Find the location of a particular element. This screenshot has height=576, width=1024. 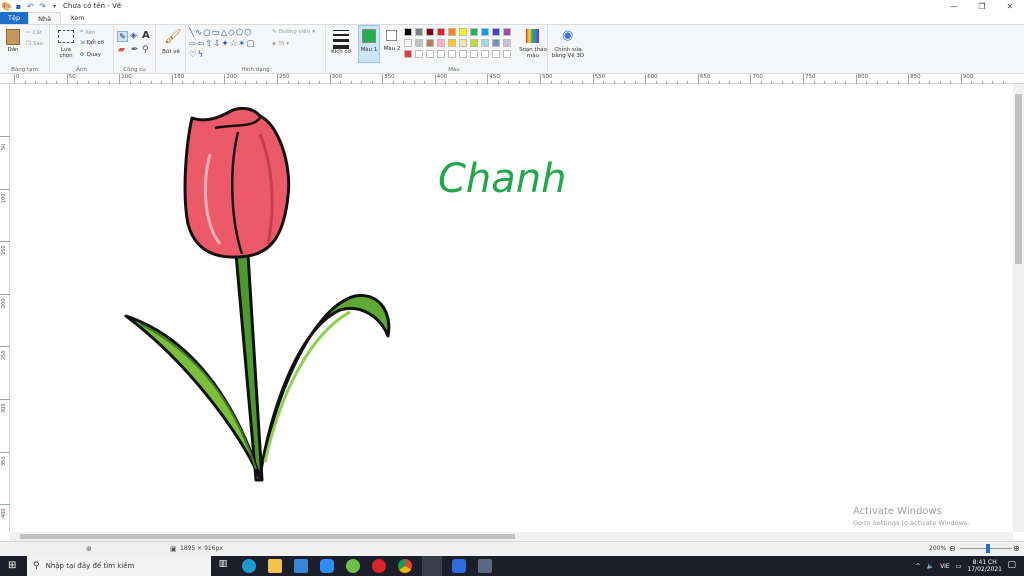

edit-colors-icon is located at coordinates (532, 36).